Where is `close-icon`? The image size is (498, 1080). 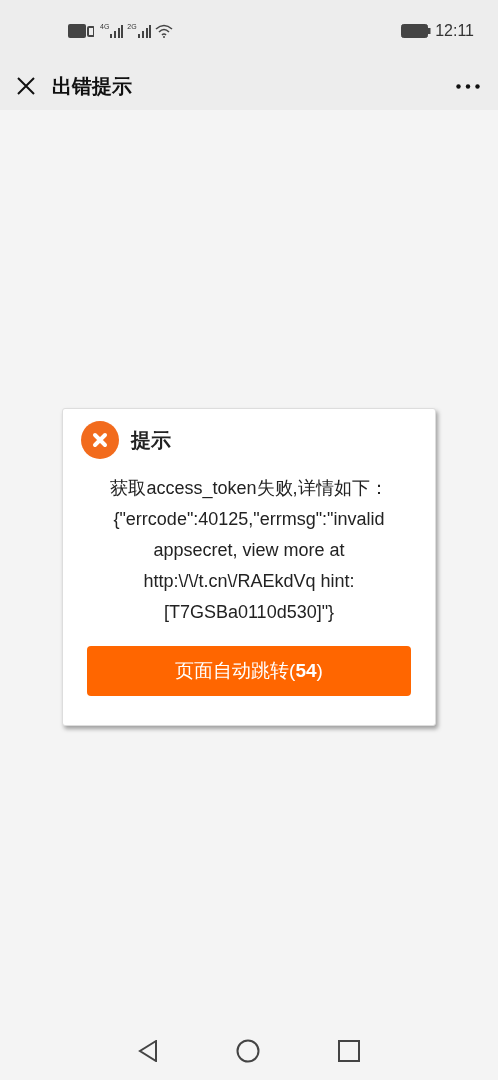 close-icon is located at coordinates (26, 86).